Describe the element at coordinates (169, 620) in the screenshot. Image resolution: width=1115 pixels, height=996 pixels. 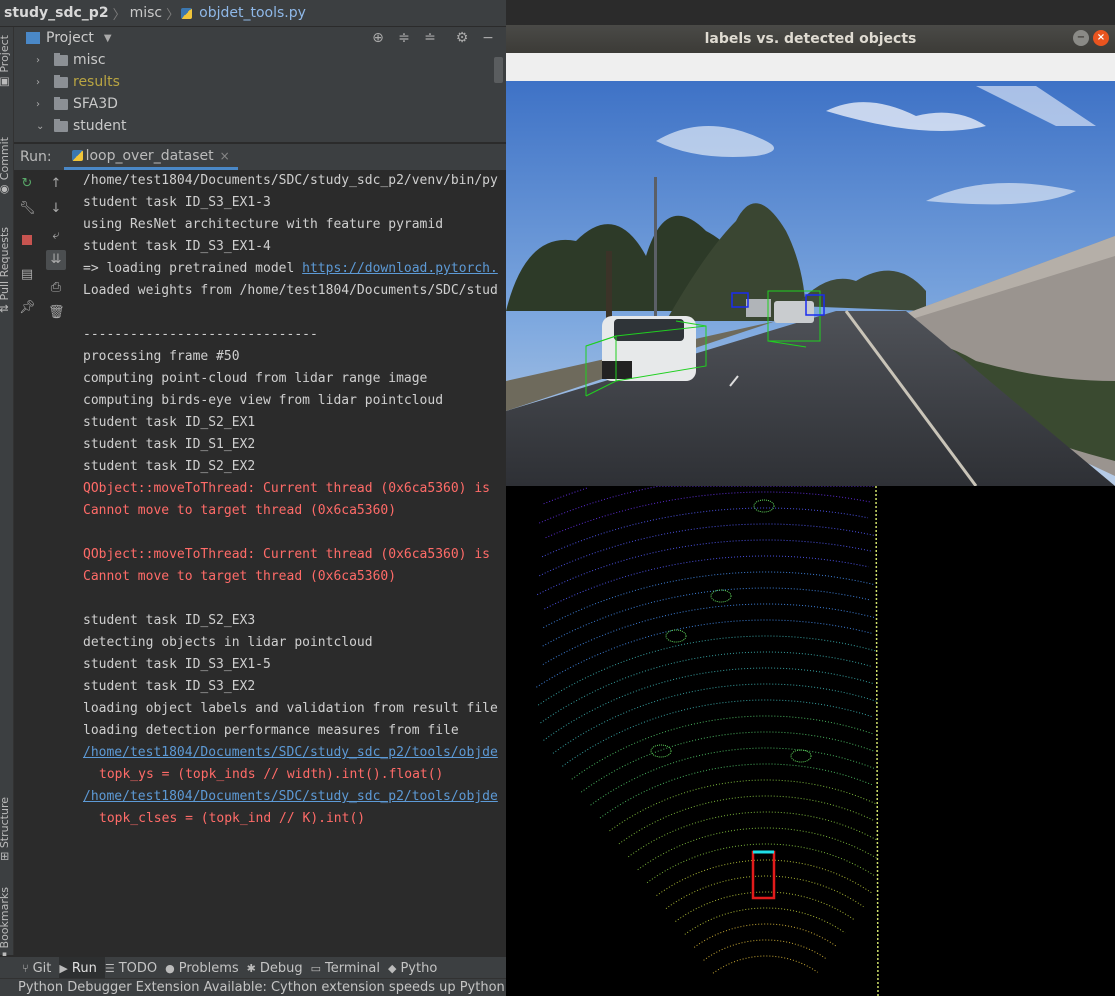
I see `console-line: student task ID_S2_EX3` at that location.